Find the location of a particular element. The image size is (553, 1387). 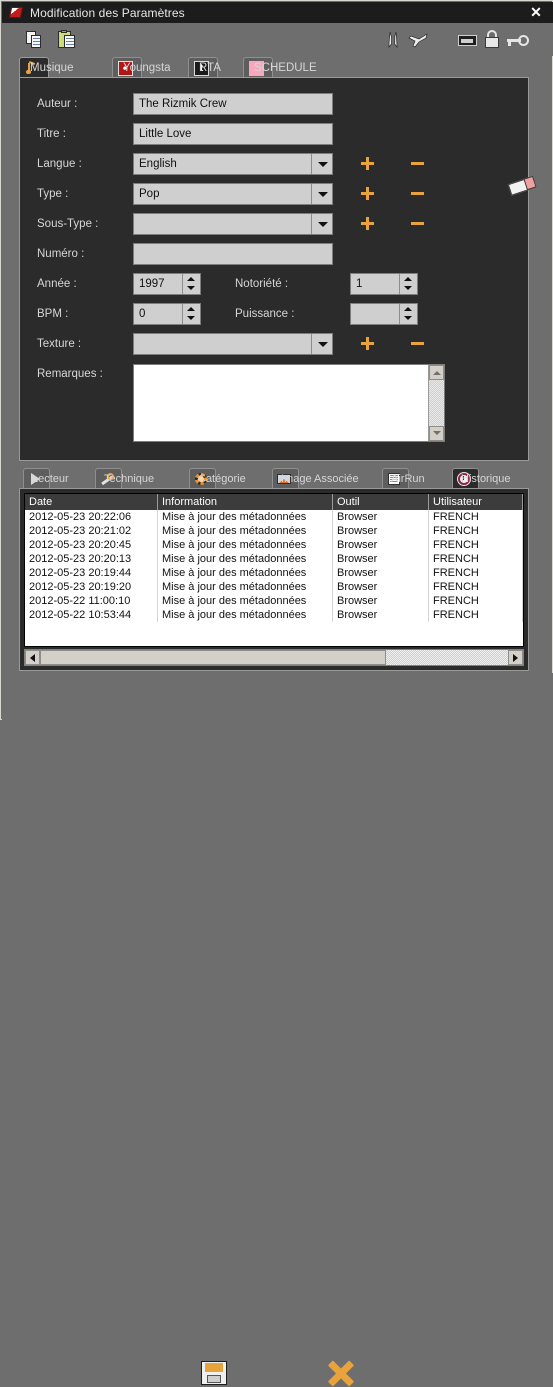

column-header-outil: Outil is located at coordinates (381, 502).